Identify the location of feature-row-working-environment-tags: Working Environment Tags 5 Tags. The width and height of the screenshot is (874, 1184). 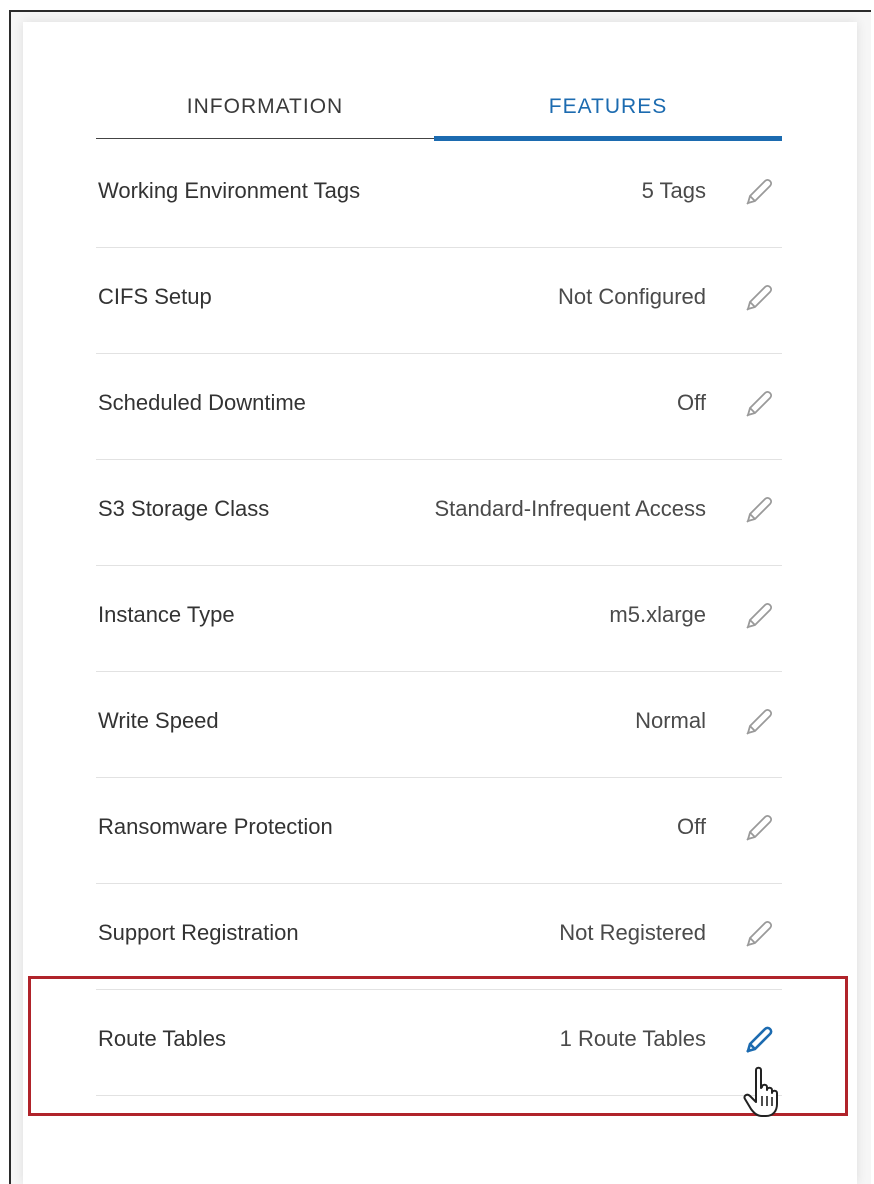
(439, 195).